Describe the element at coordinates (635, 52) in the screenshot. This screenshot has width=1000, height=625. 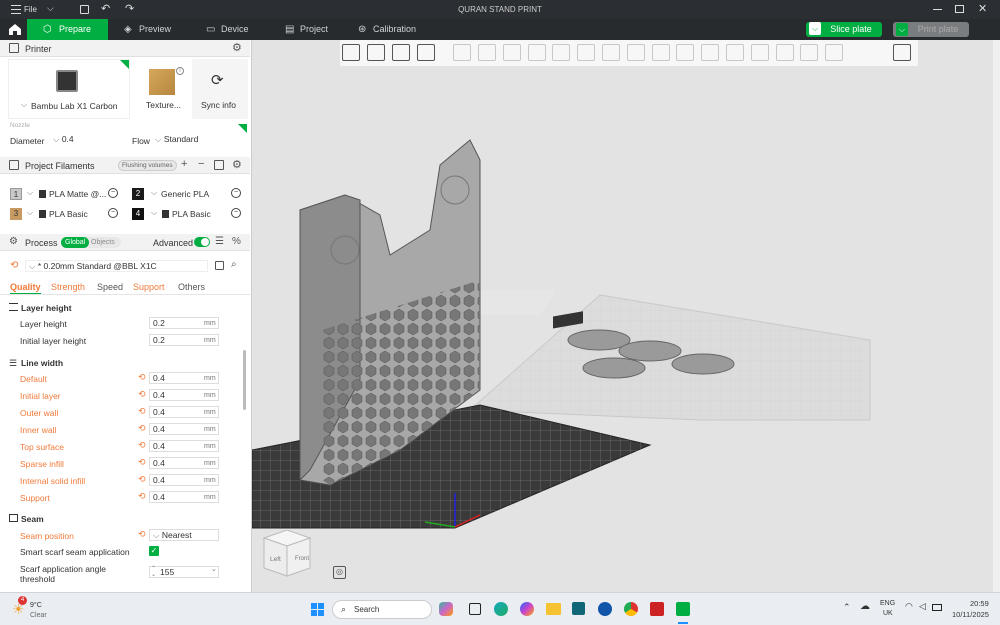
I see `support-paint-icon` at that location.